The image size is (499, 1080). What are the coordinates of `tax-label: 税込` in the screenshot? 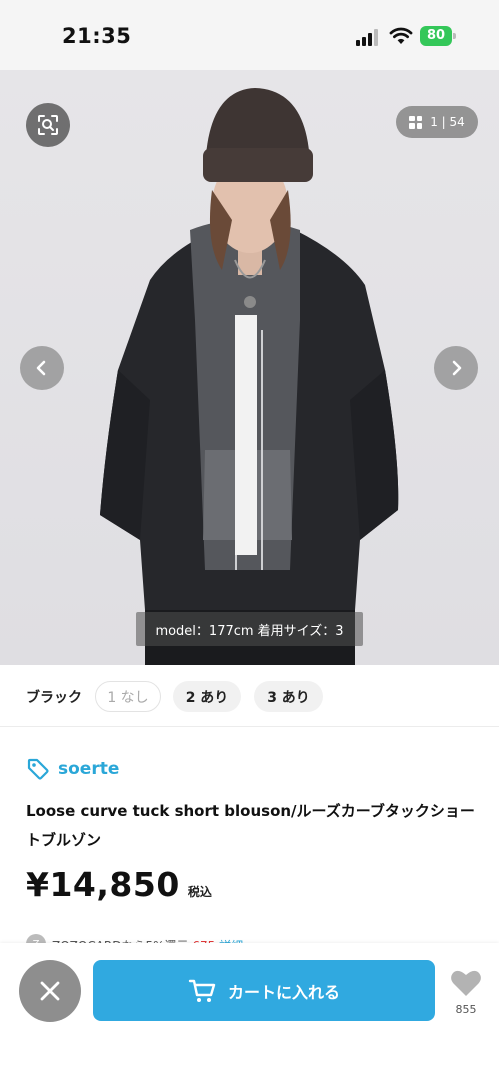 It's located at (199, 892).